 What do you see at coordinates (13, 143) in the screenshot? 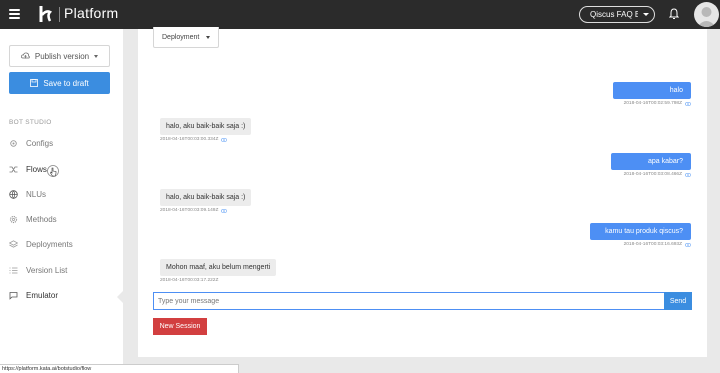
I see `gear-icon` at bounding box center [13, 143].